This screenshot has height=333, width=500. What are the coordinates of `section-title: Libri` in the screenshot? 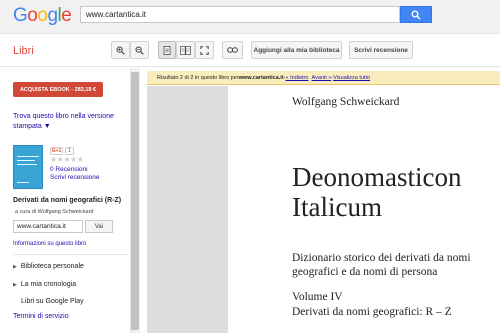 It's located at (23, 51).